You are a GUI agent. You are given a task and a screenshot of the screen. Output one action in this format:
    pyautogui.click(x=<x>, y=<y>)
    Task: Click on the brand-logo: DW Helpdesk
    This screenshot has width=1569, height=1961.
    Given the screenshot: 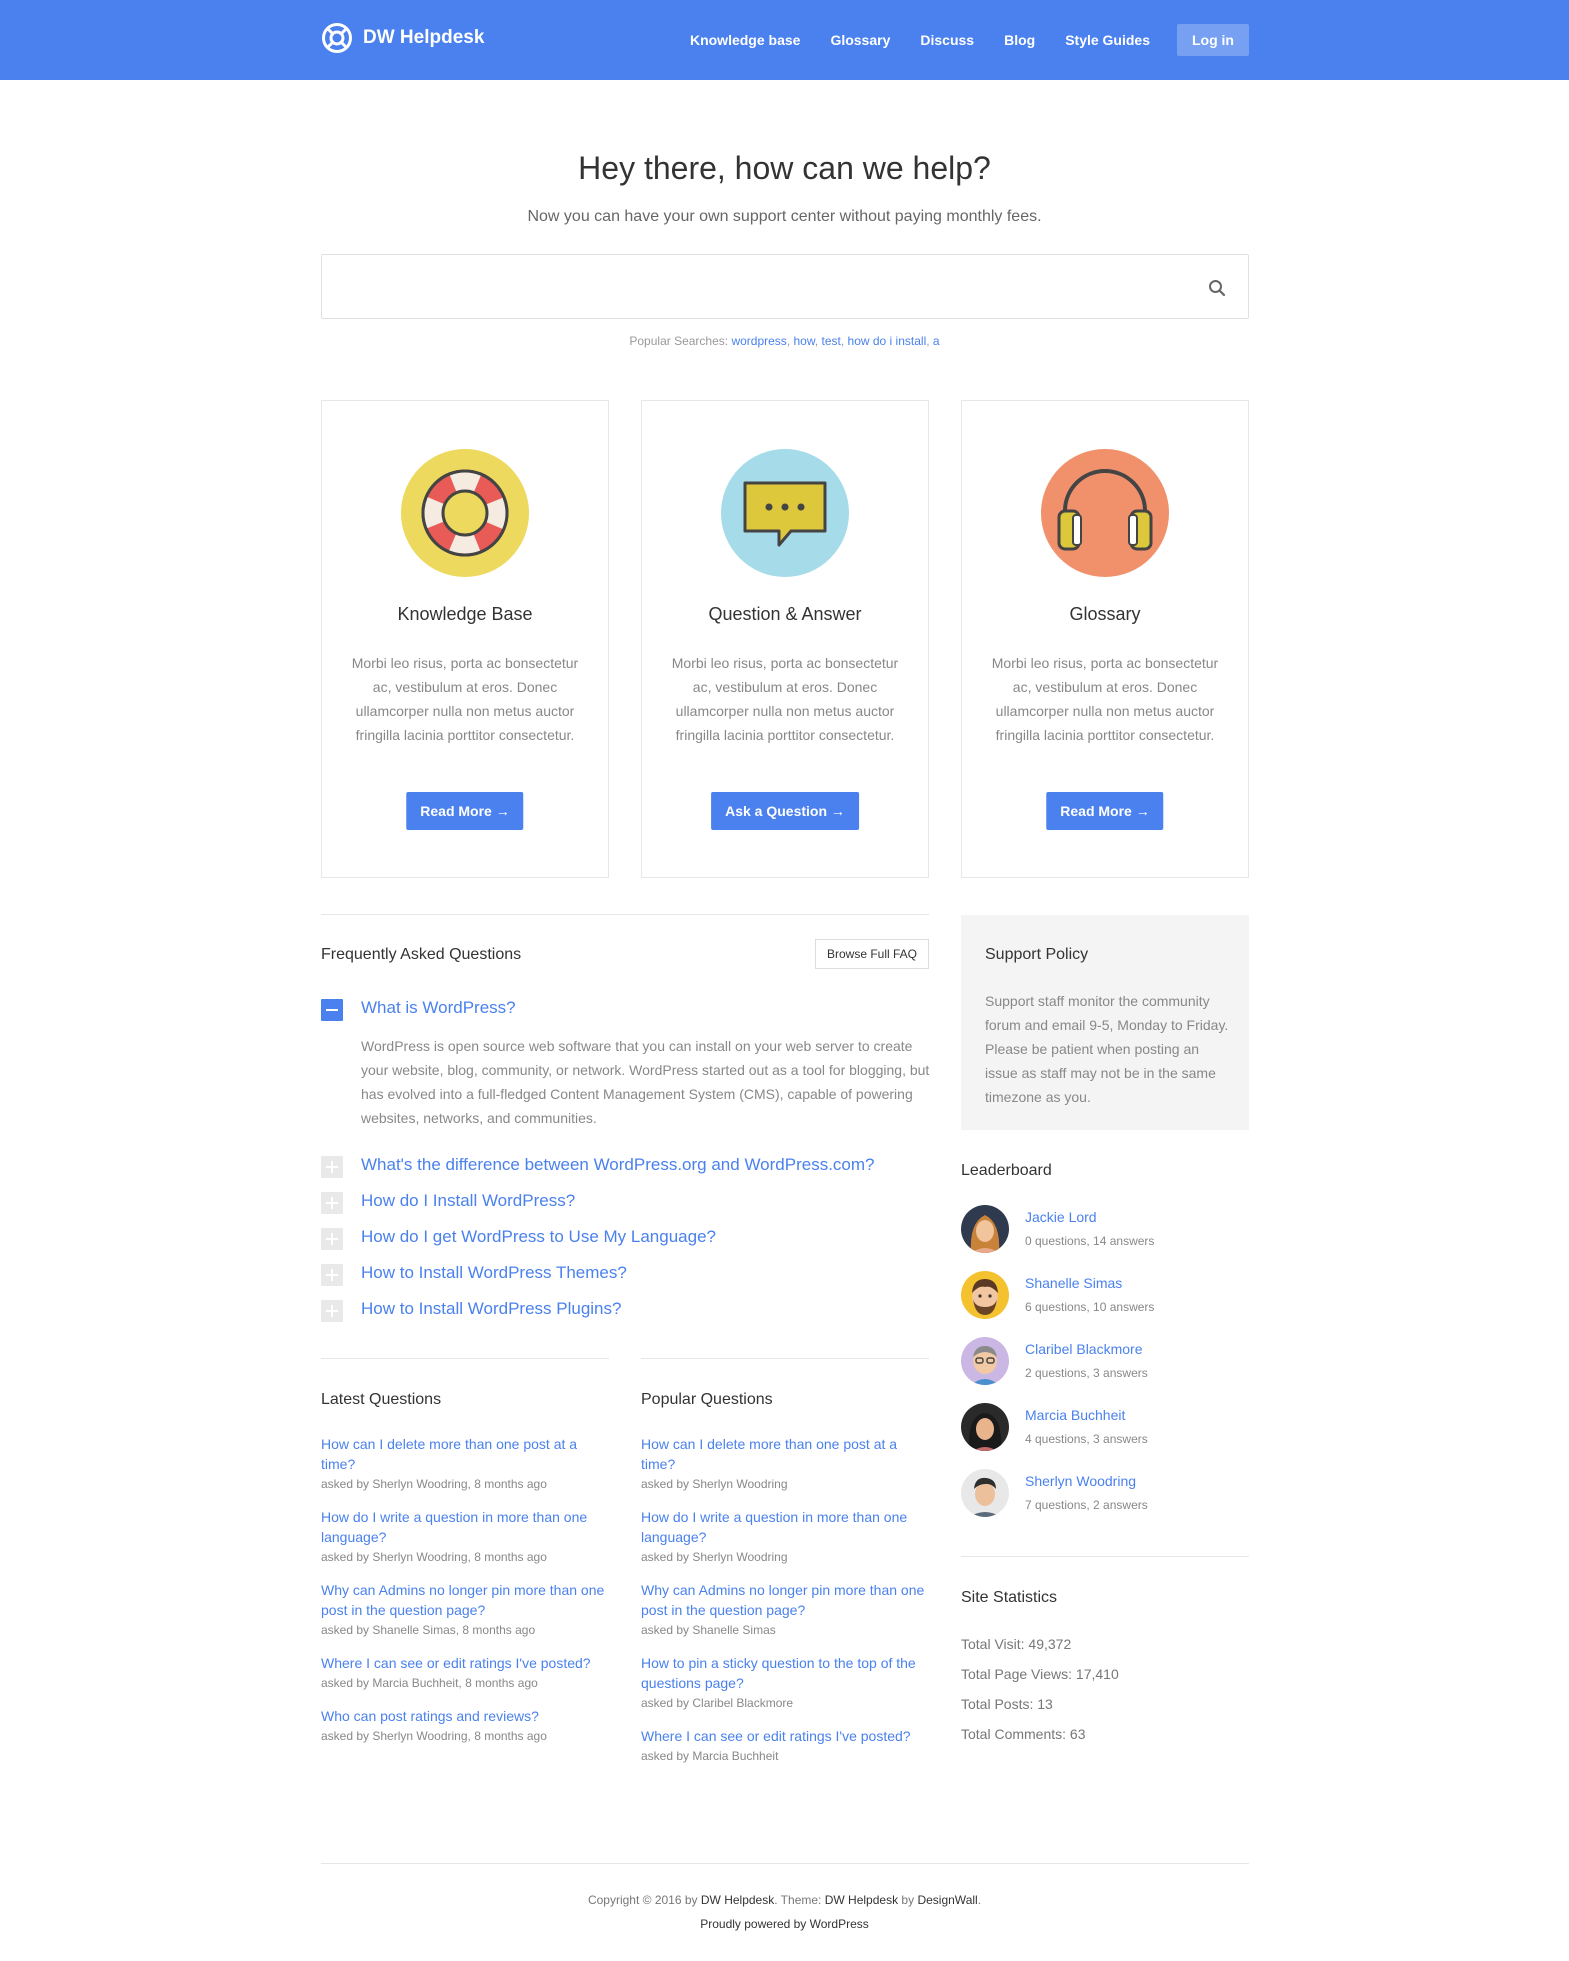 What is the action you would take?
    pyautogui.click(x=402, y=38)
    